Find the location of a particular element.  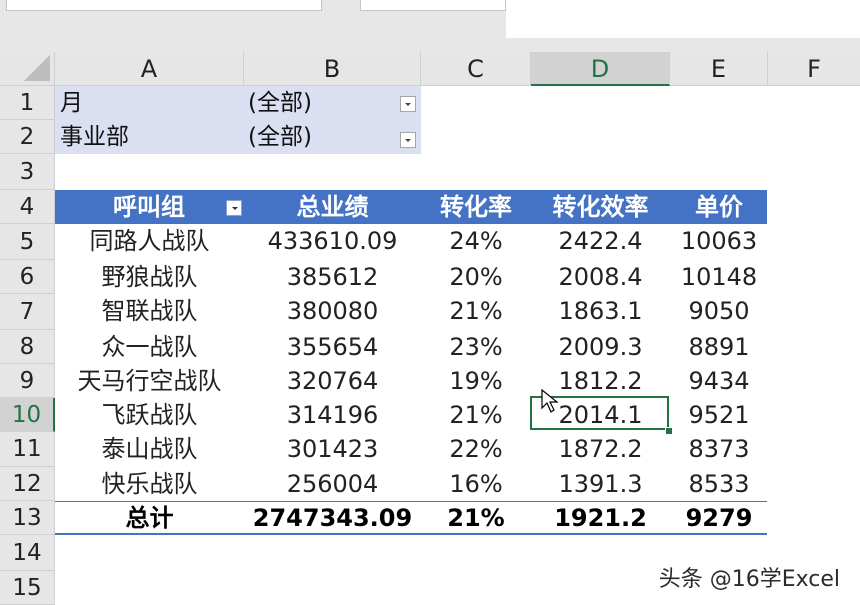

cell-group: 同路人战队 is located at coordinates (149, 241).